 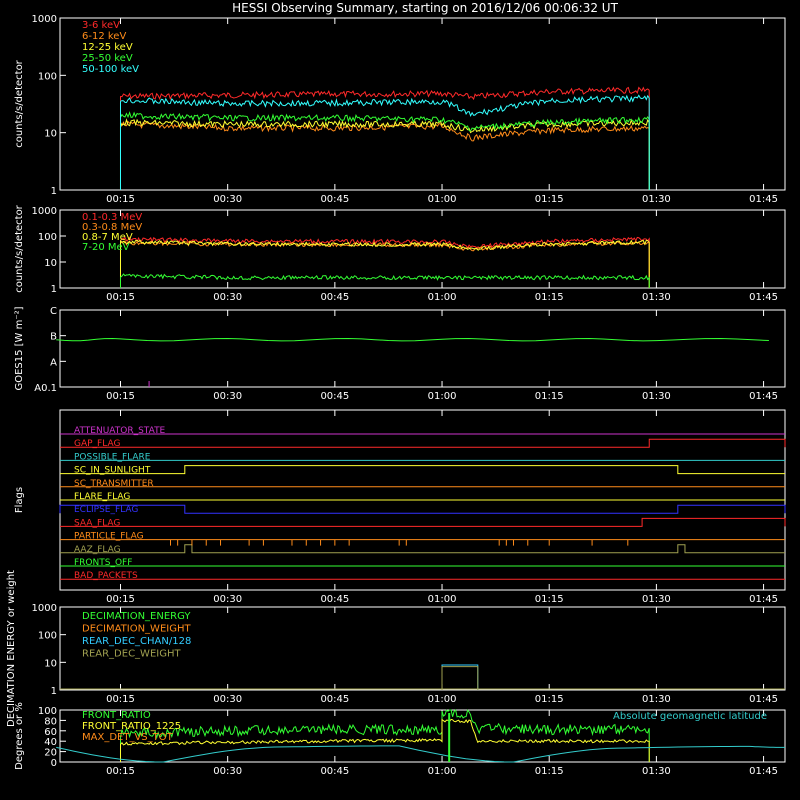 What do you see at coordinates (110, 69) in the screenshot?
I see `legend-entry: 50-100 keV` at bounding box center [110, 69].